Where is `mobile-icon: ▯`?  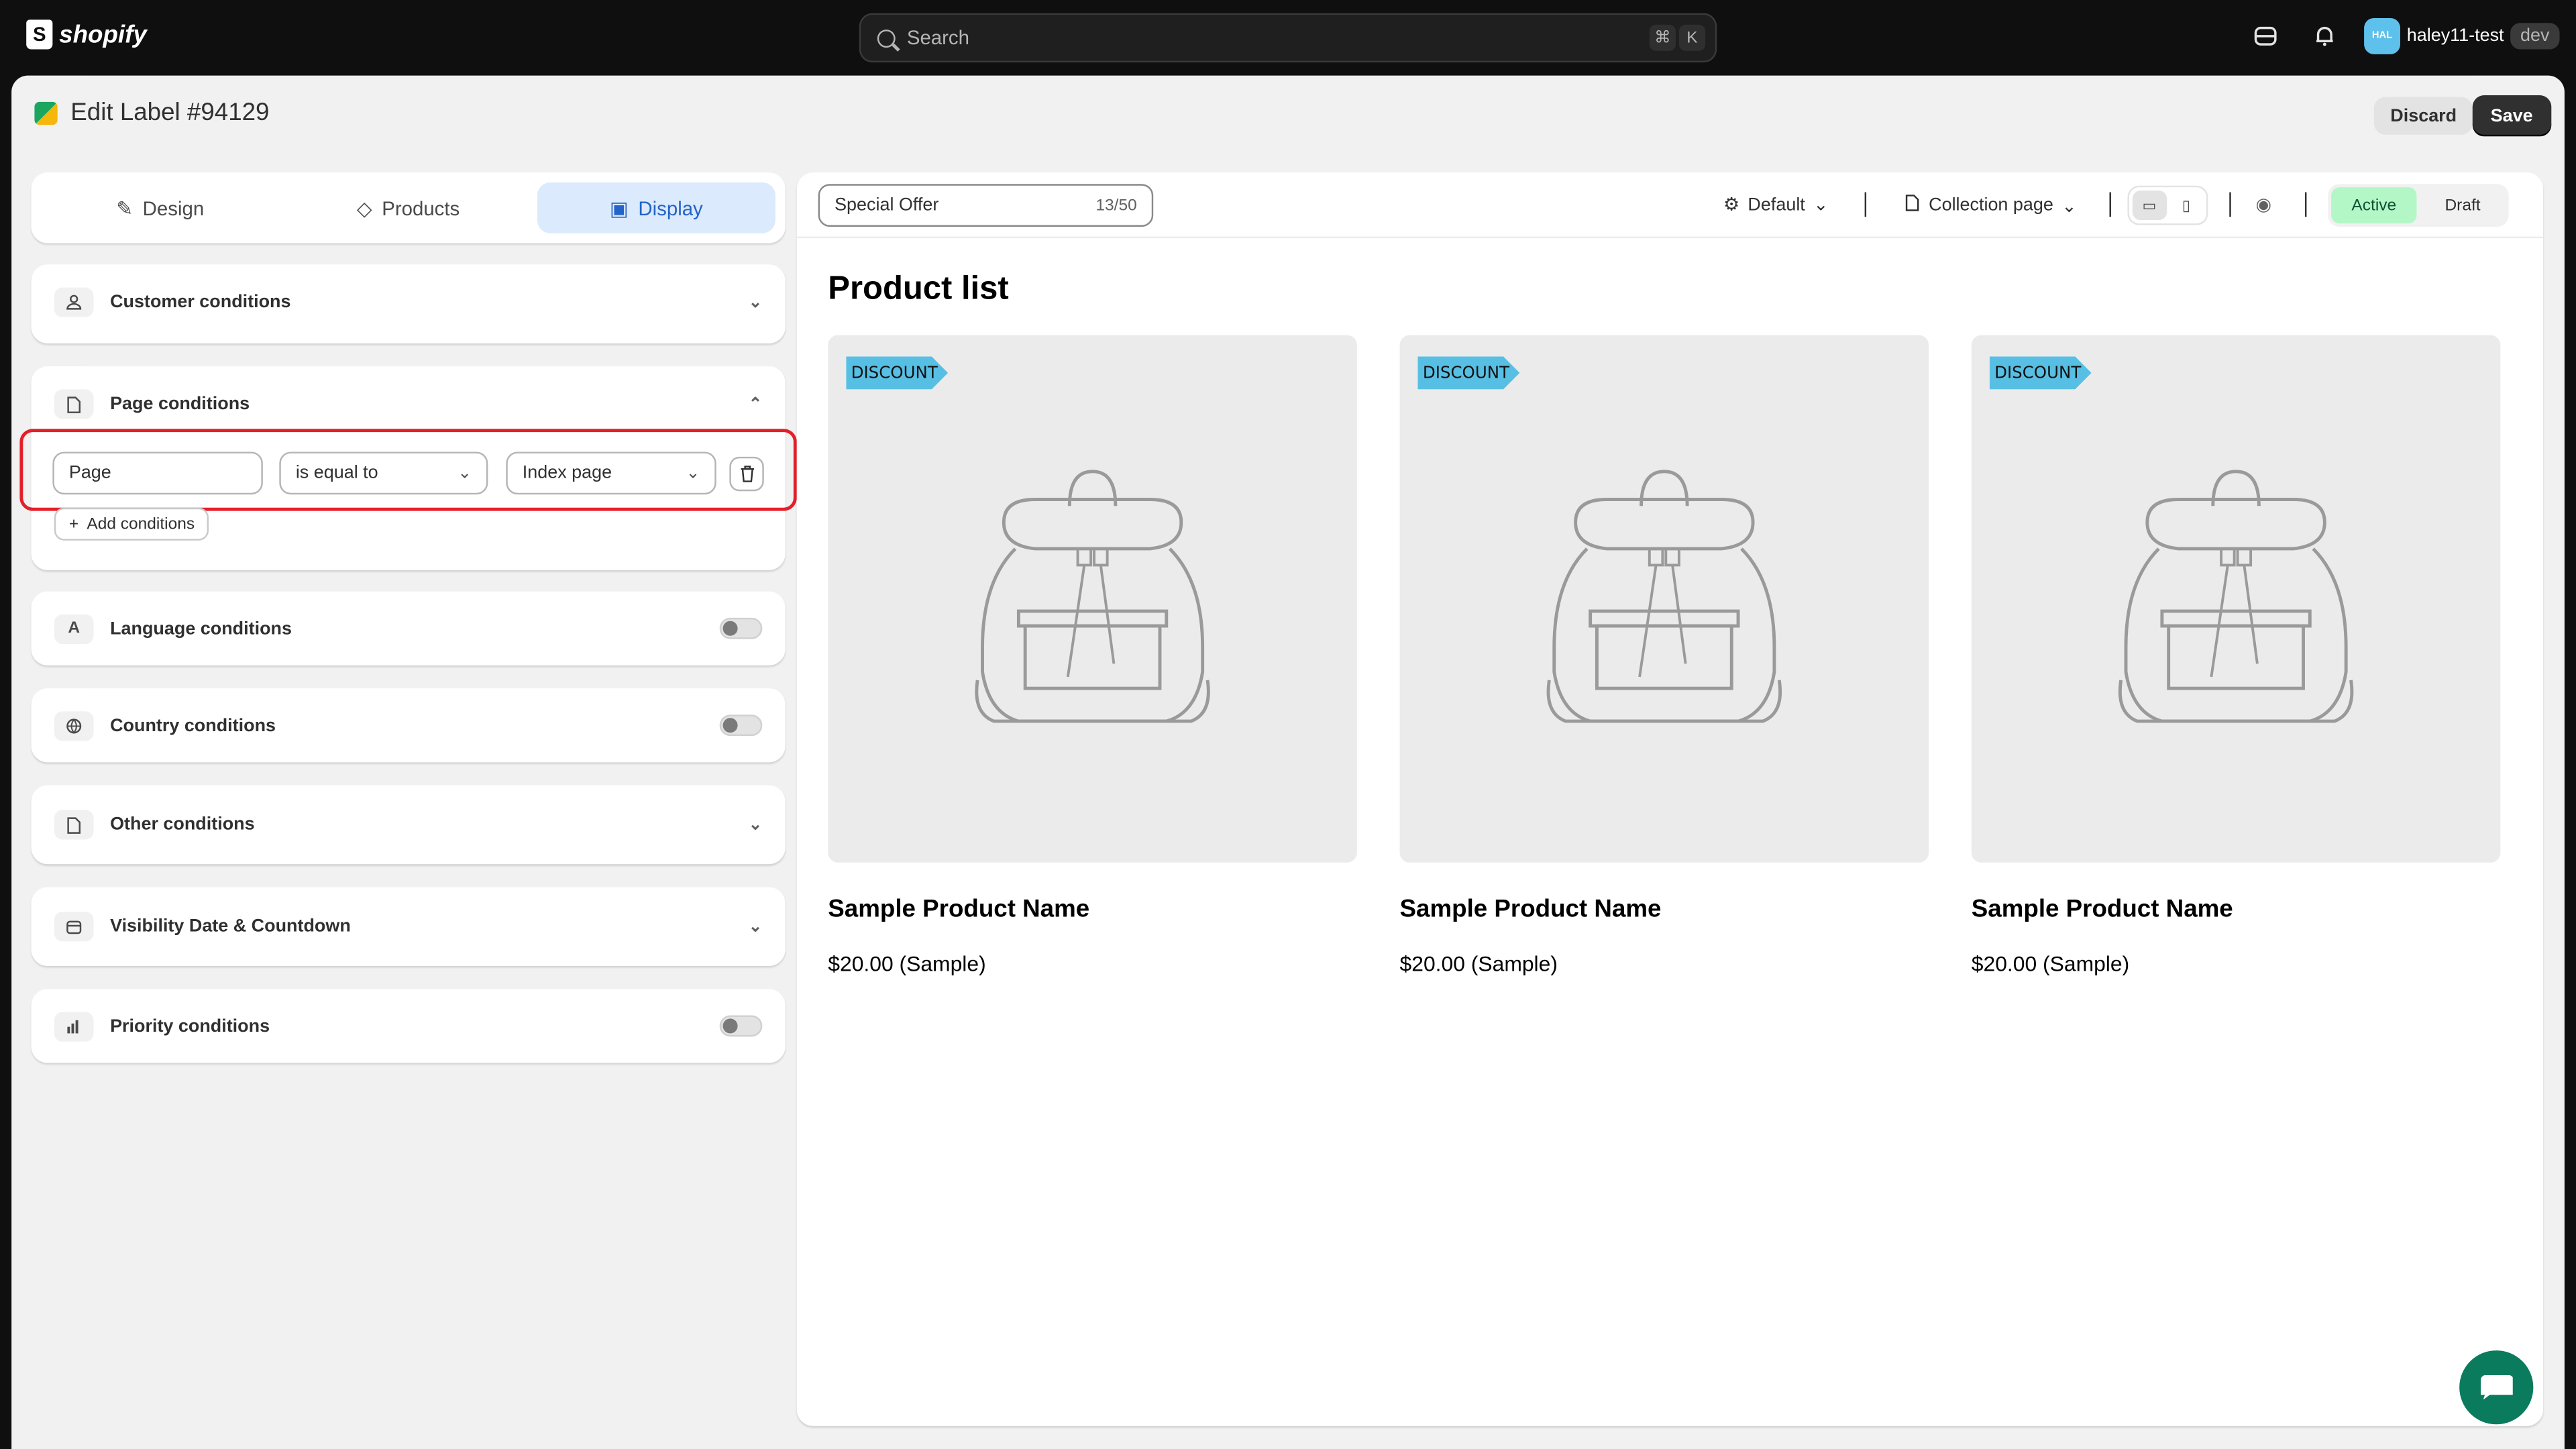
mobile-icon: ▯ is located at coordinates (2186, 205).